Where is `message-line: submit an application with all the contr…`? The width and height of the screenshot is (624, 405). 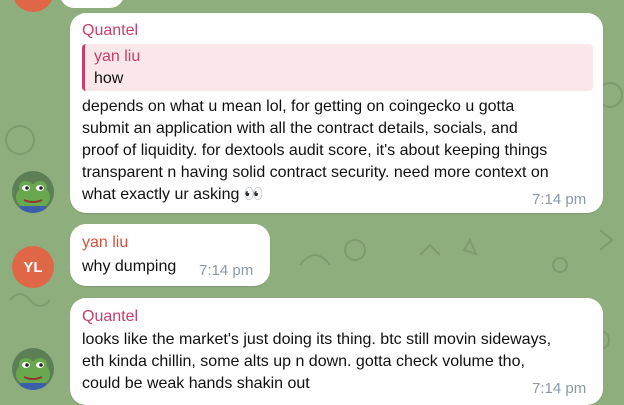
message-line: submit an application with all the contr… is located at coordinates (300, 128).